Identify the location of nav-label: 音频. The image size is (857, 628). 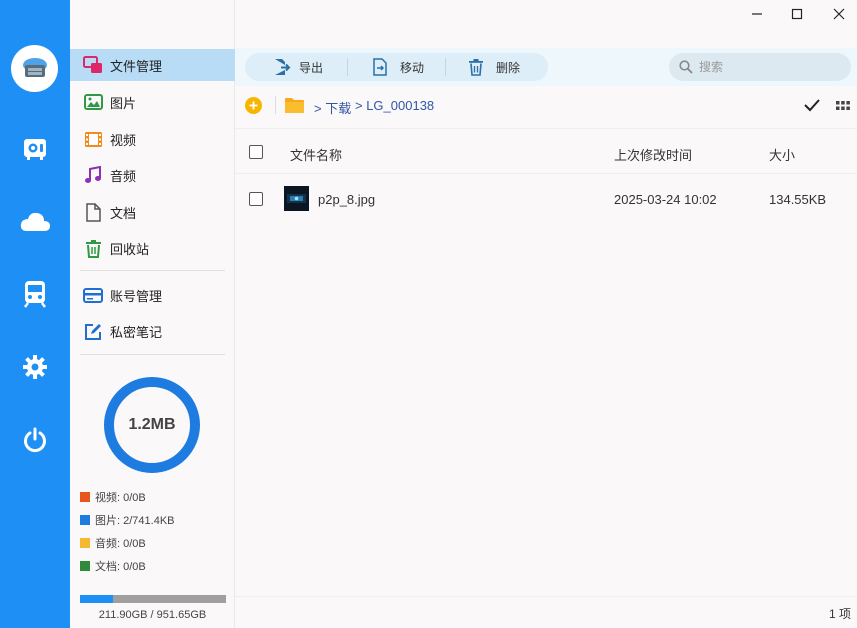
(123, 176).